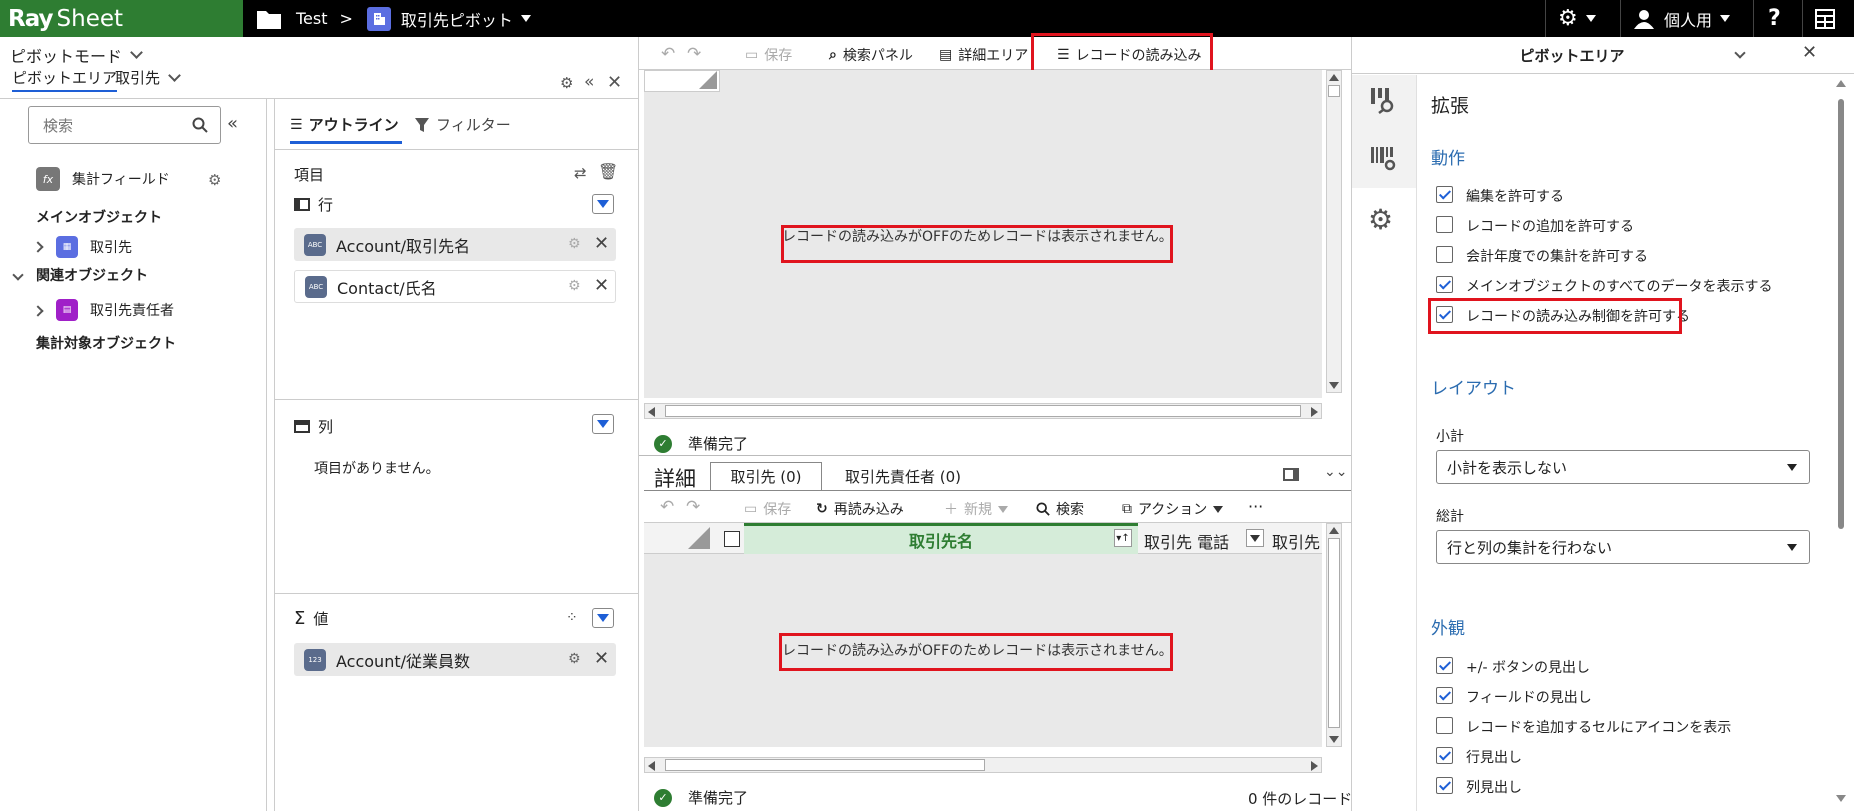 The image size is (1854, 811). What do you see at coordinates (1291, 474) in the screenshot?
I see `panel-toggle-icon` at bounding box center [1291, 474].